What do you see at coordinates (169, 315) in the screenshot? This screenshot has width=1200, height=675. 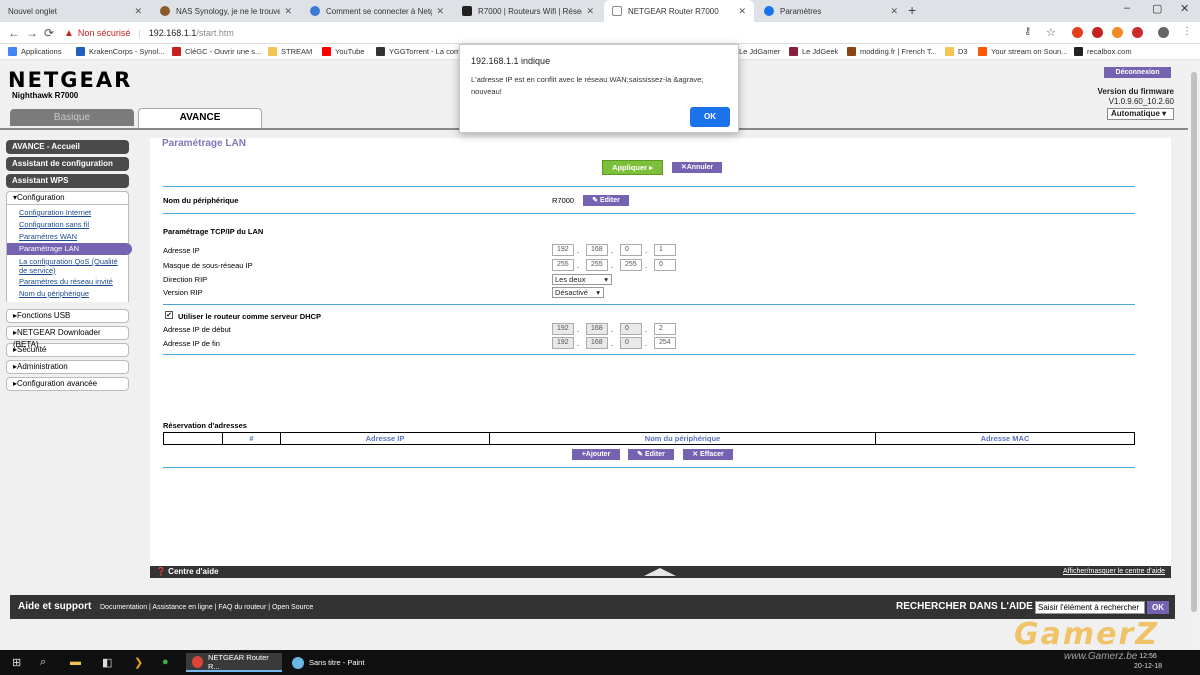 I see `dhcp-checkbox: ✔` at bounding box center [169, 315].